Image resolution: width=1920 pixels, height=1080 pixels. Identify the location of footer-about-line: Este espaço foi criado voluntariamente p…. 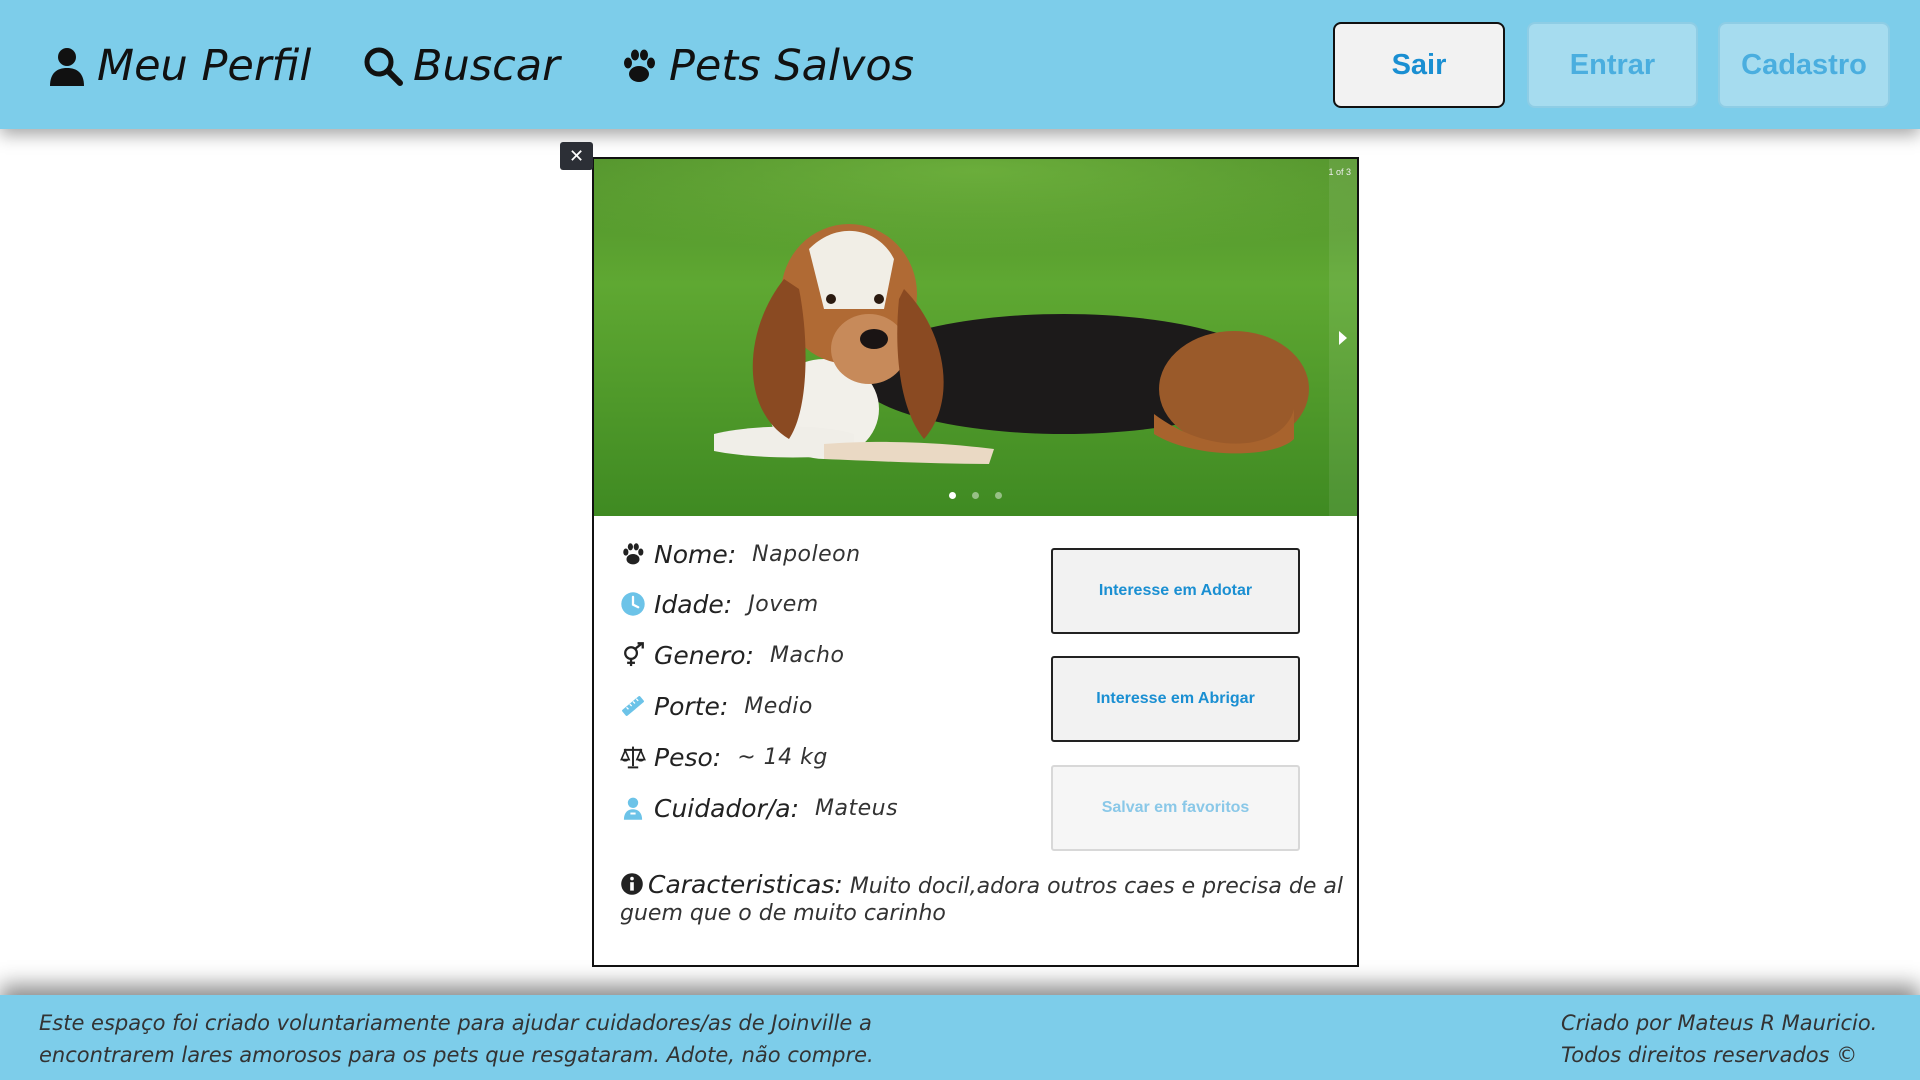
(455, 1023).